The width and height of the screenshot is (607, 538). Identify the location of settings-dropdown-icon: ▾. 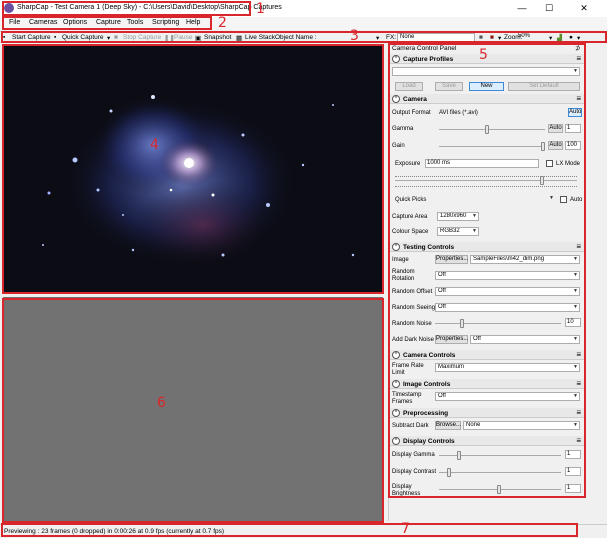
(578, 38).